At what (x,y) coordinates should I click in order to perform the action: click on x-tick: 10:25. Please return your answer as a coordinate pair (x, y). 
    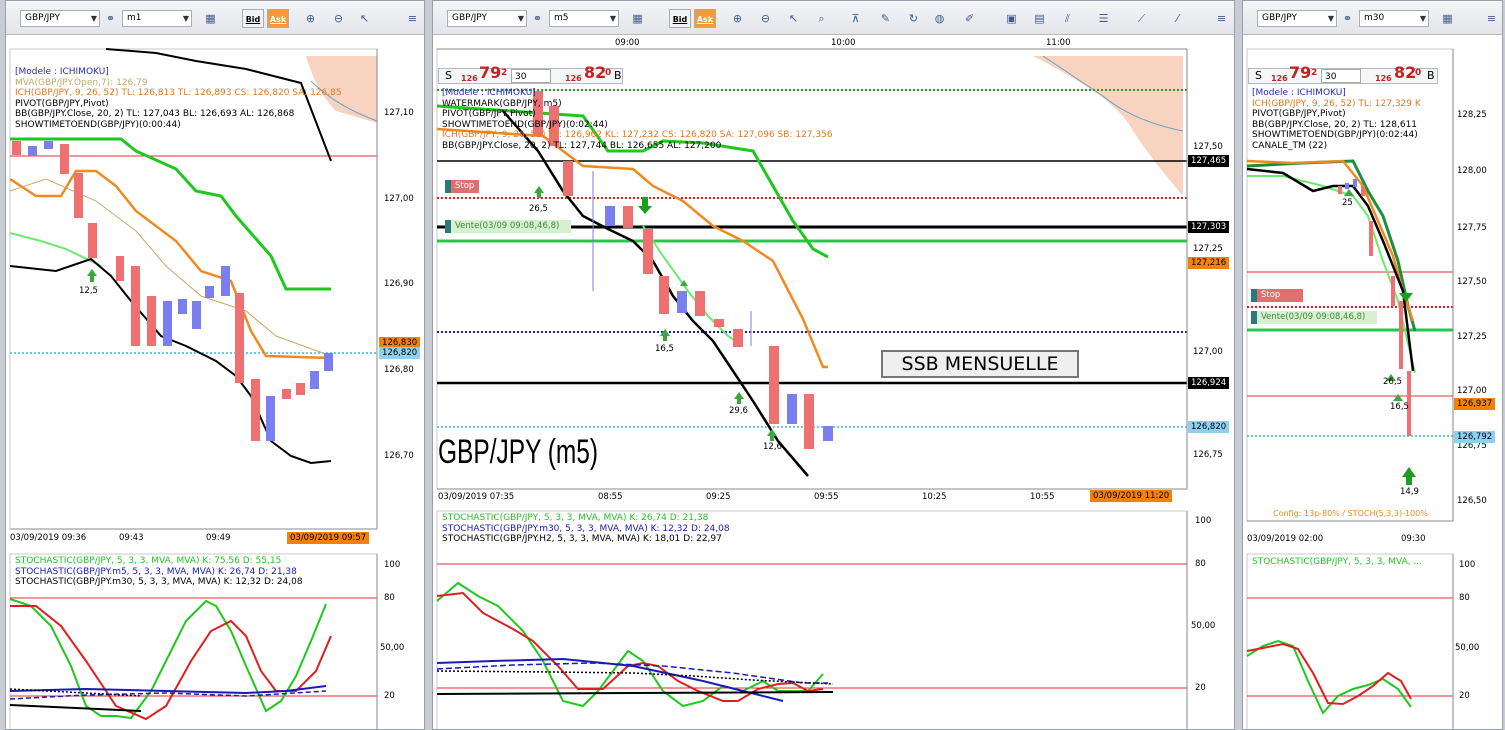
    Looking at the image, I should click on (934, 497).